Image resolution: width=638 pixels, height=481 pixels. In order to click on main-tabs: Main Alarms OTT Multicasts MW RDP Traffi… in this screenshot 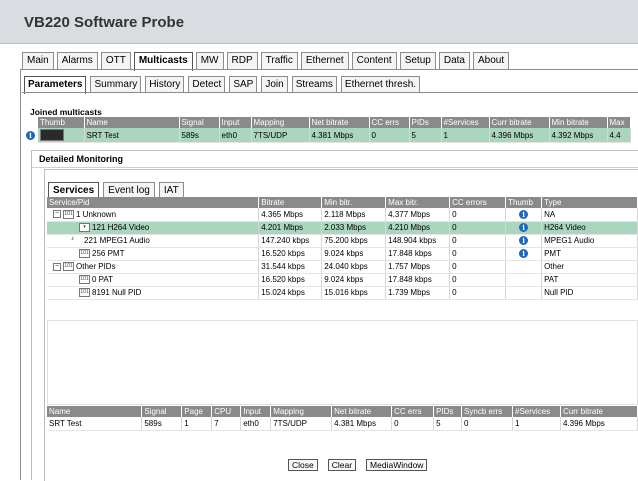, I will do `click(267, 61)`.